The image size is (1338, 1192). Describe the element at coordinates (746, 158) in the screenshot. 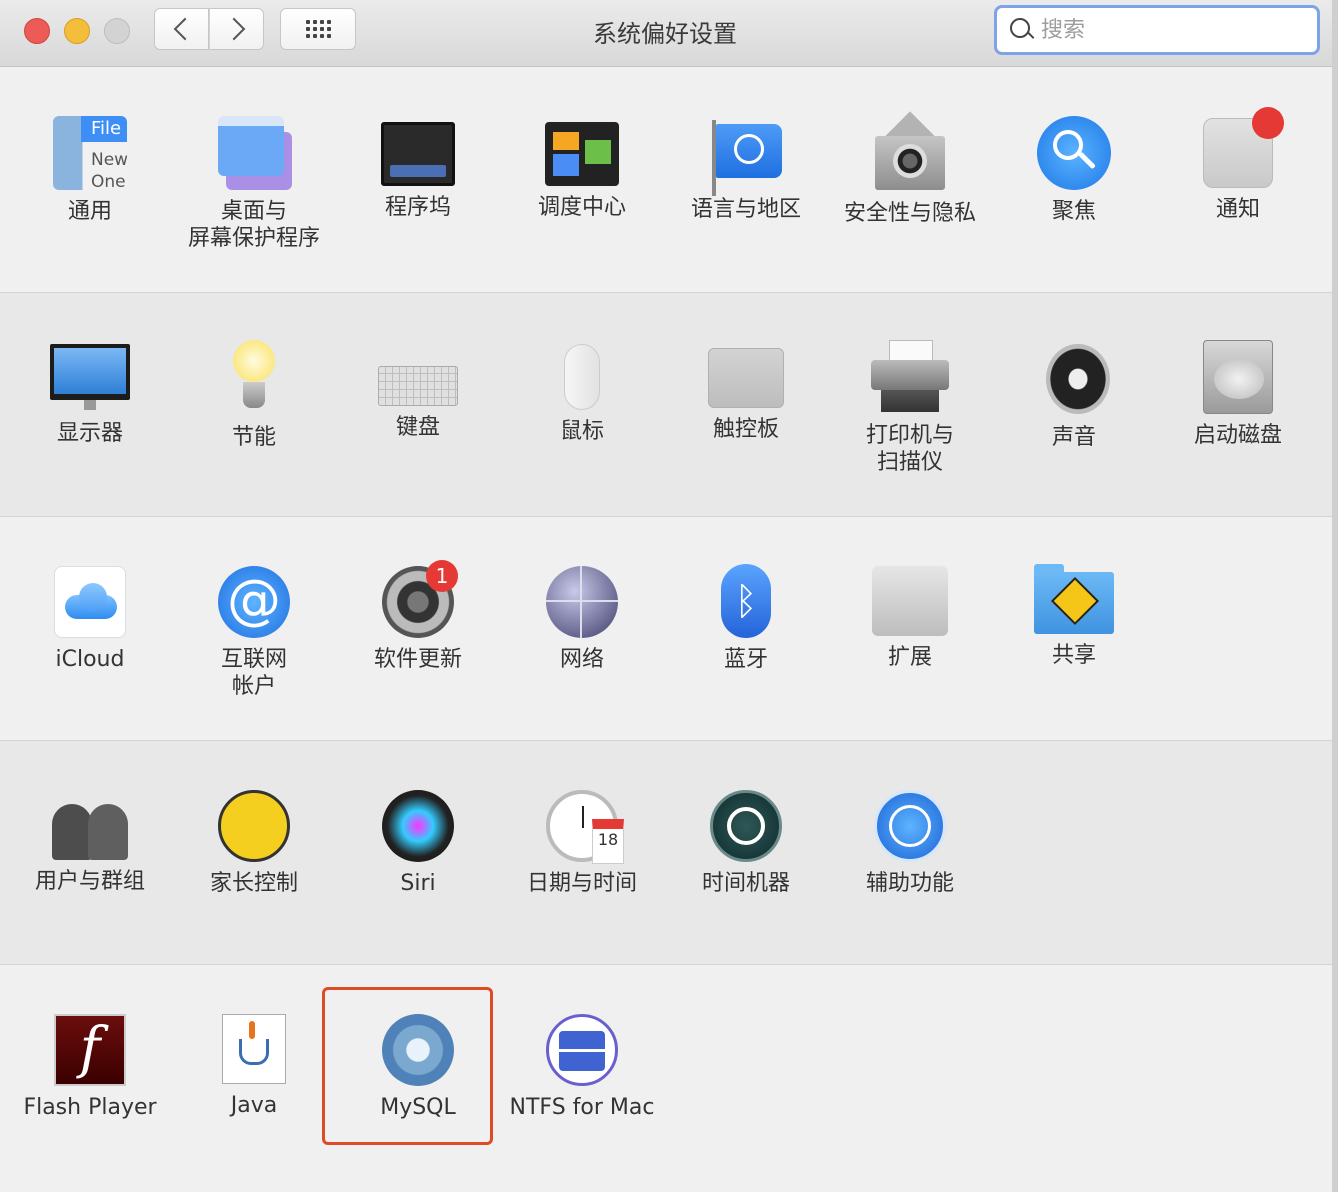

I see `language-region-icon` at that location.